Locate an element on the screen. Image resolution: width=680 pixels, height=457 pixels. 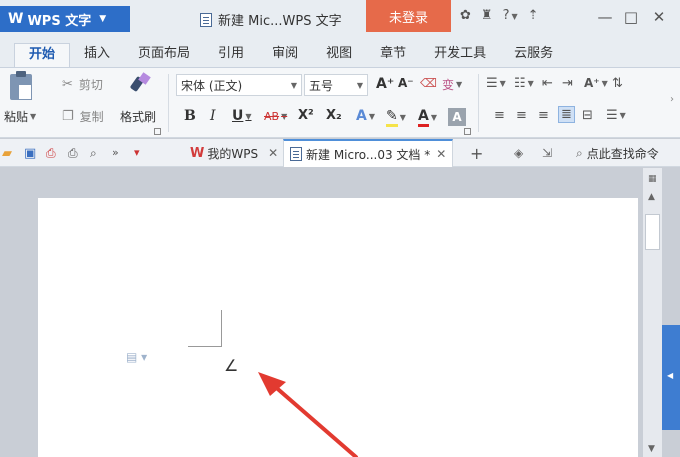
annotation-arrow is located at coordinates (308, 414).